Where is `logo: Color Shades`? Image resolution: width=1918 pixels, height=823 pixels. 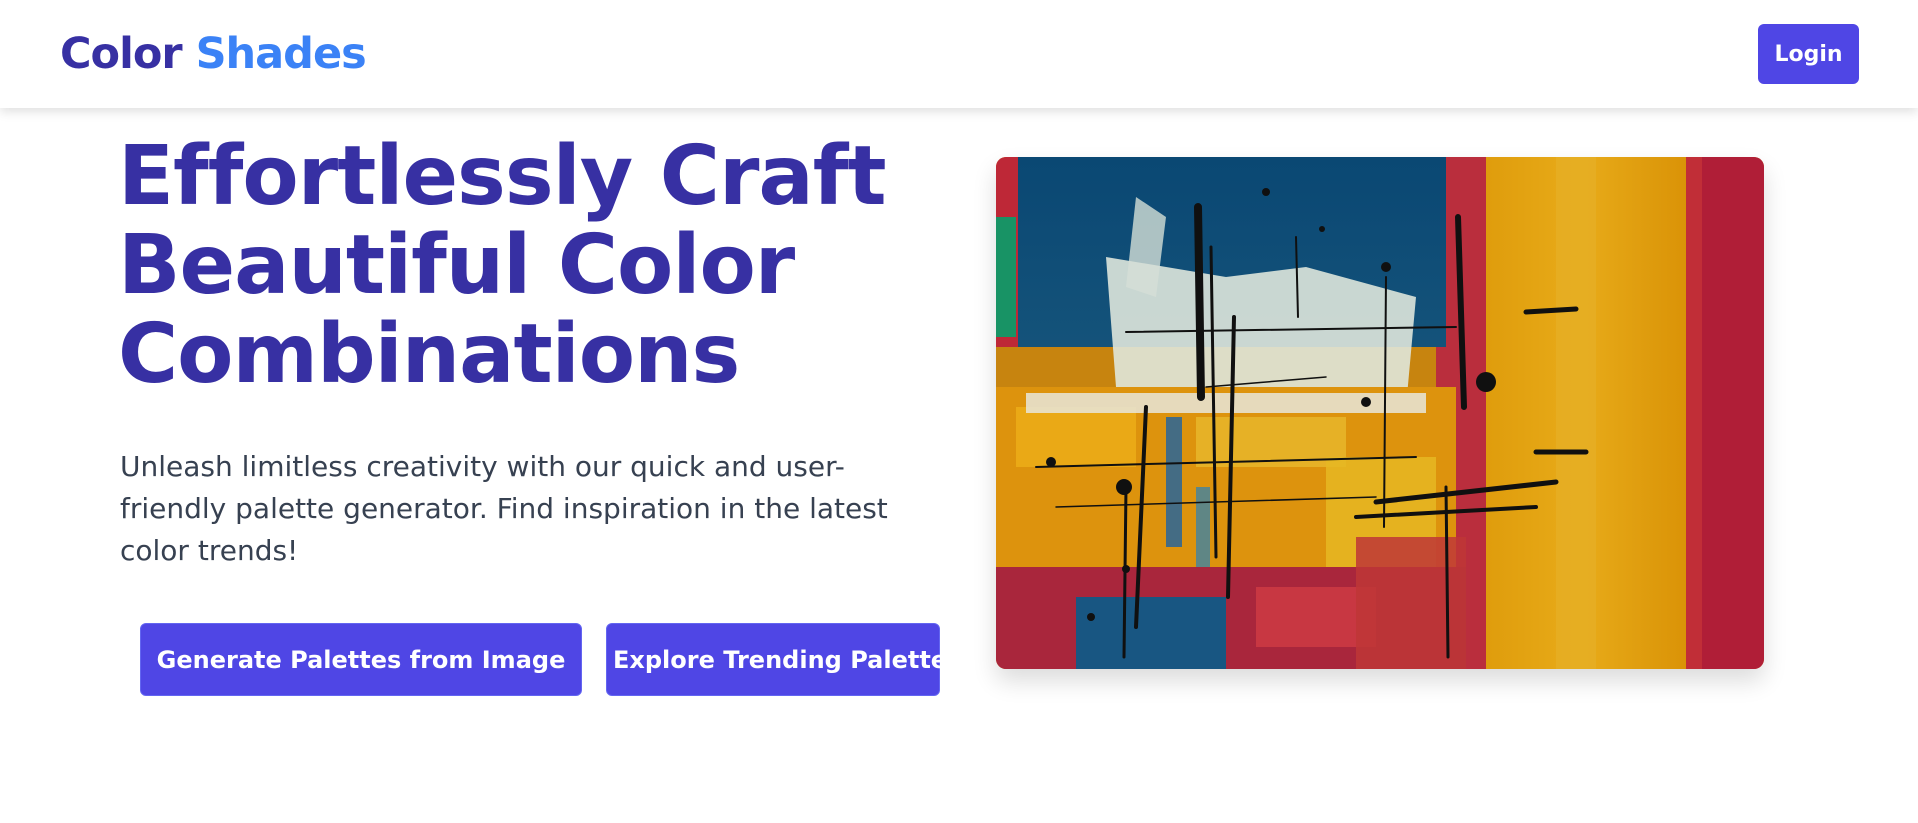 logo: Color Shades is located at coordinates (213, 54).